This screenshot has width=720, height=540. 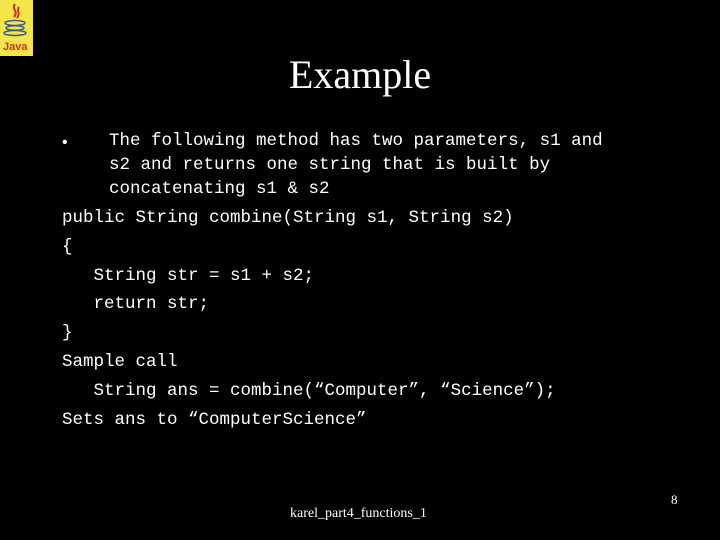 What do you see at coordinates (360, 74) in the screenshot?
I see `slide-title: Example` at bounding box center [360, 74].